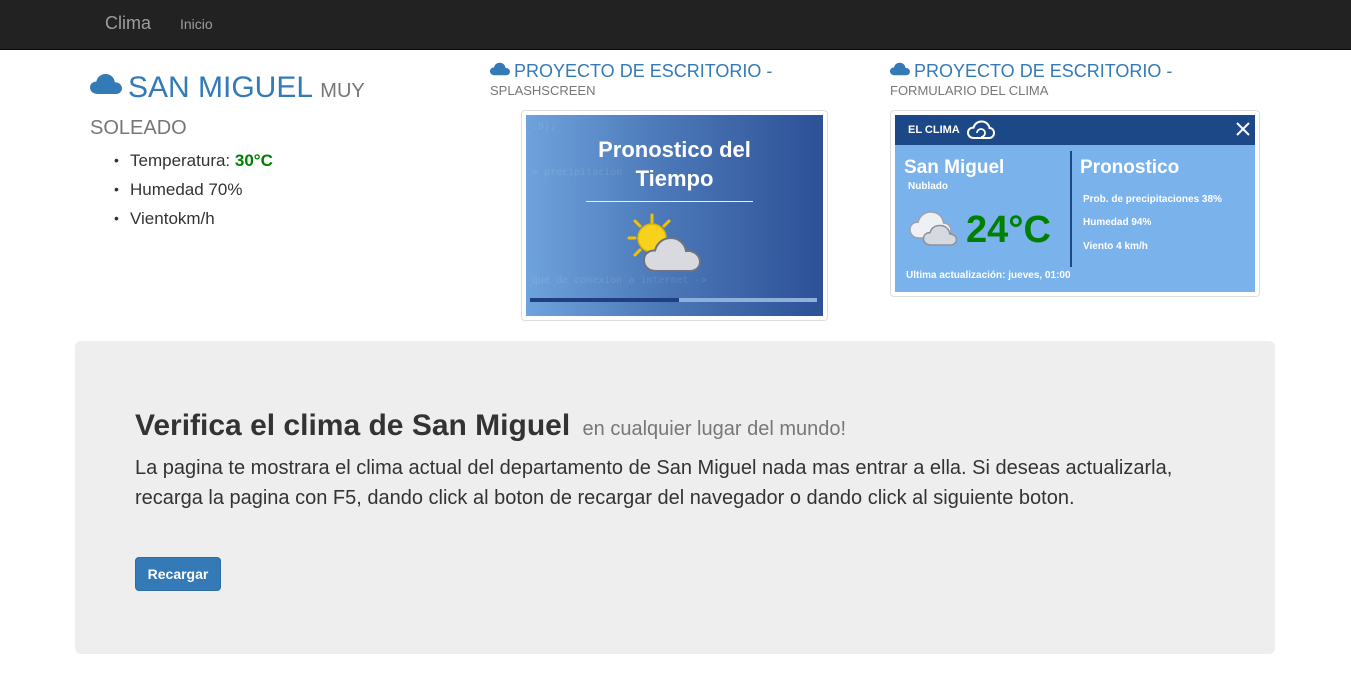 The height and width of the screenshot is (693, 1351). What do you see at coordinates (128, 23) in the screenshot?
I see `navbar-brand: Clima` at bounding box center [128, 23].